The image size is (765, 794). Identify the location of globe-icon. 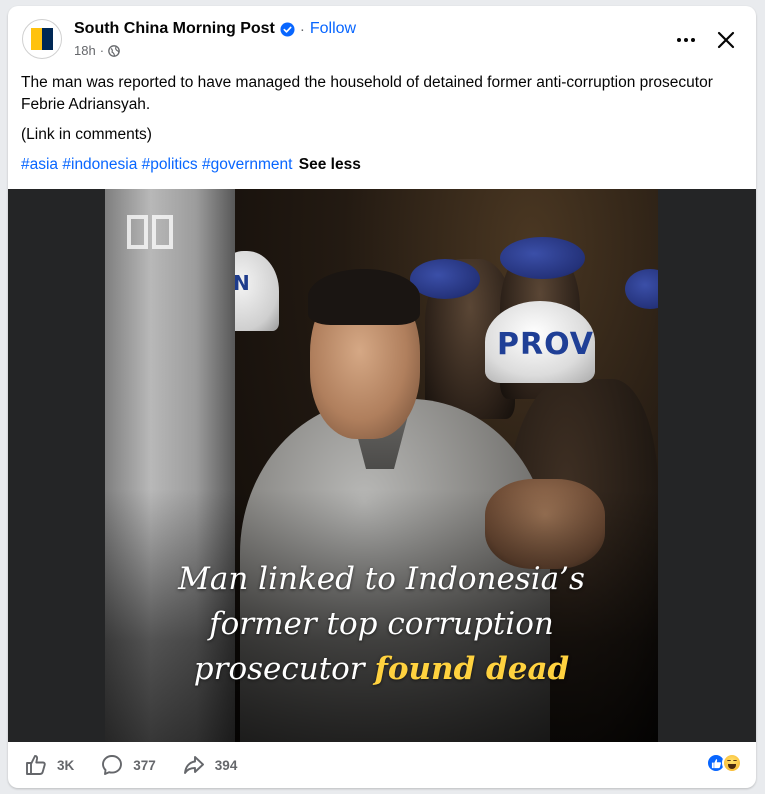
(114, 50).